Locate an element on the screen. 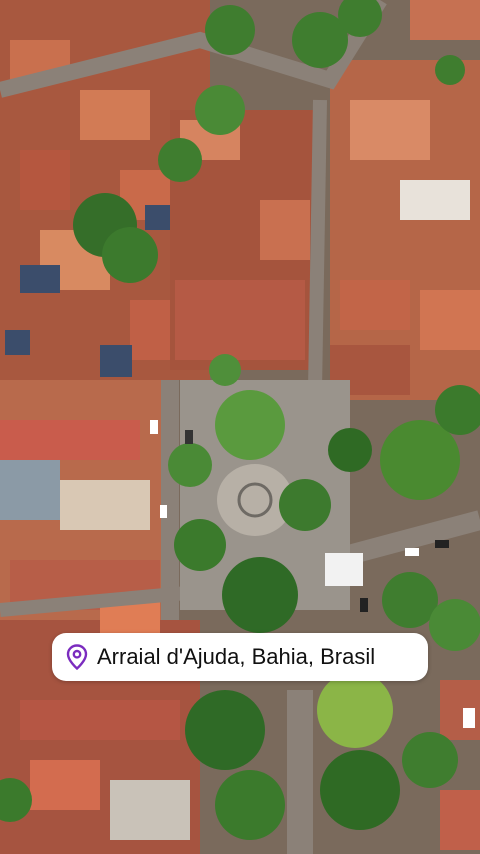 The width and height of the screenshot is (480, 854). location-label-pill: Arraial d'Ajuda, Bahia, Brasil is located at coordinates (240, 657).